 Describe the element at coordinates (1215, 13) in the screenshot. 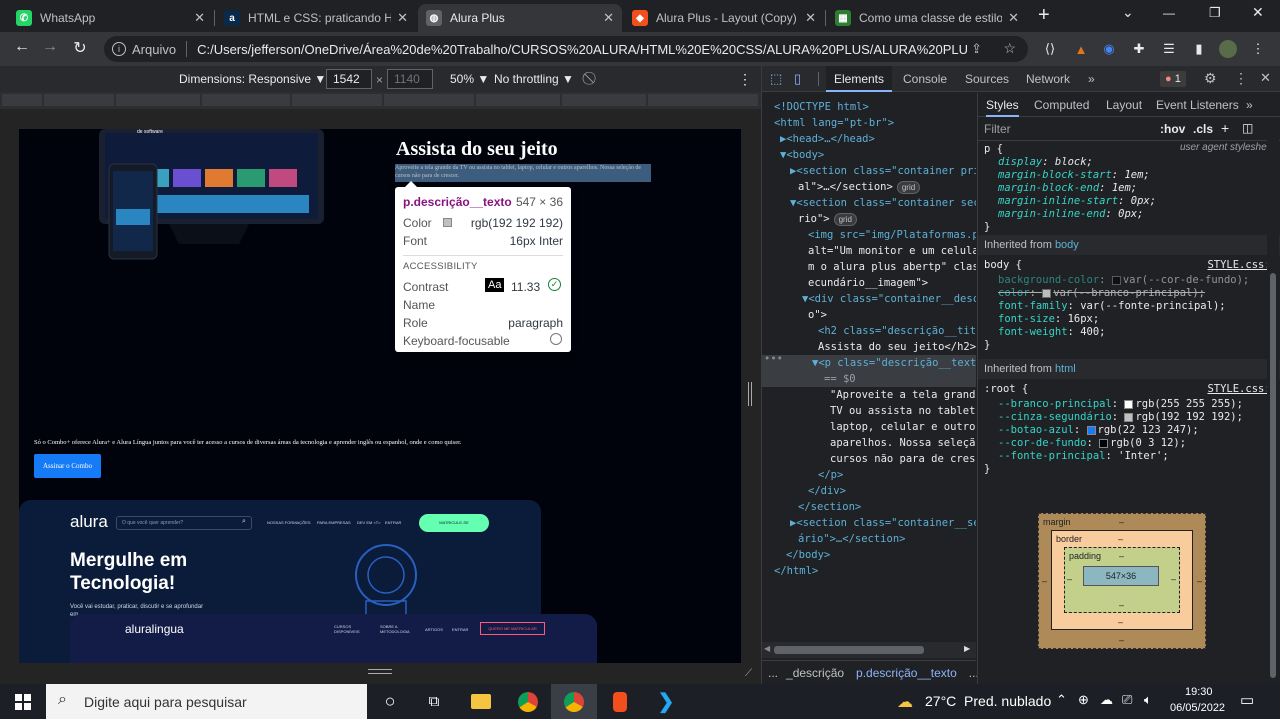

I see `restore-button: ❐` at that location.